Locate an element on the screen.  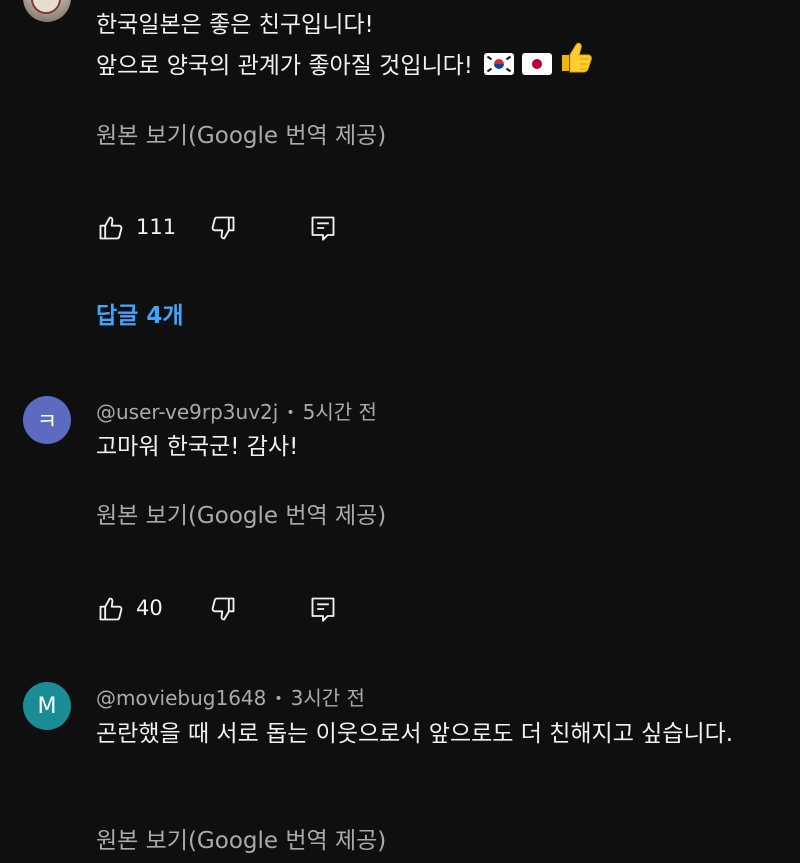
avatar-letter: ㅋ is located at coordinates (47, 422).